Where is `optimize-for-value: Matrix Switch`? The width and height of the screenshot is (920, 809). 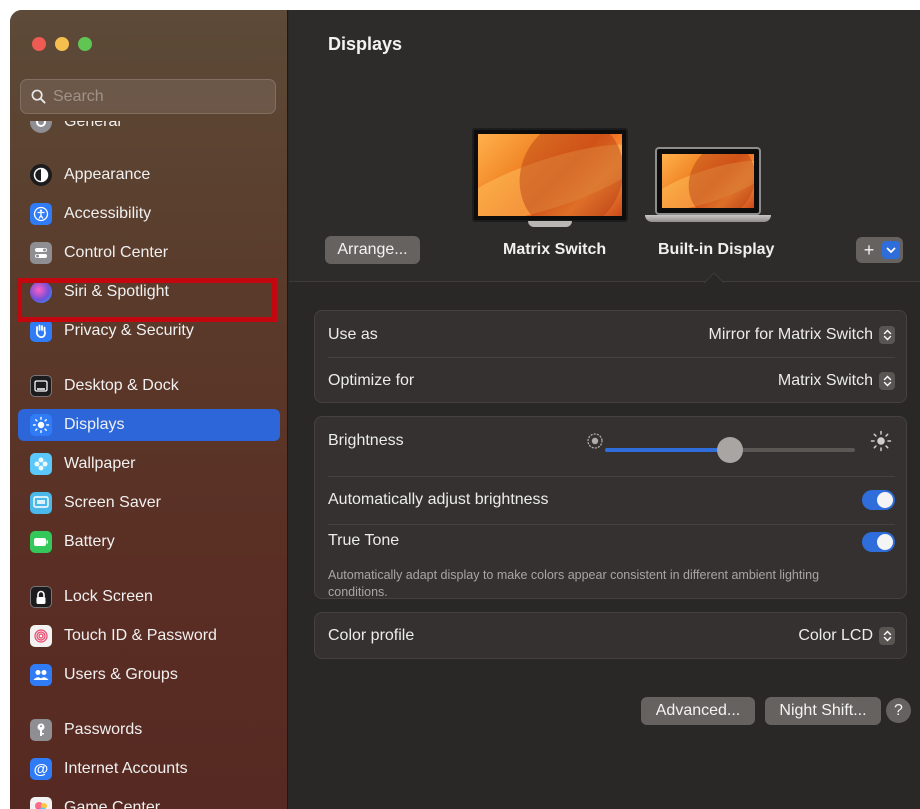
optimize-for-value: Matrix Switch is located at coordinates (825, 380).